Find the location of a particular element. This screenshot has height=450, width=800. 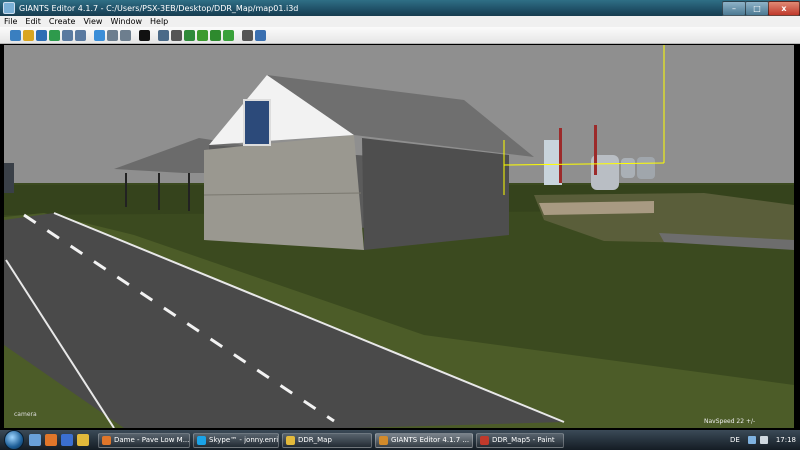

menu-file: File is located at coordinates (10, 21).